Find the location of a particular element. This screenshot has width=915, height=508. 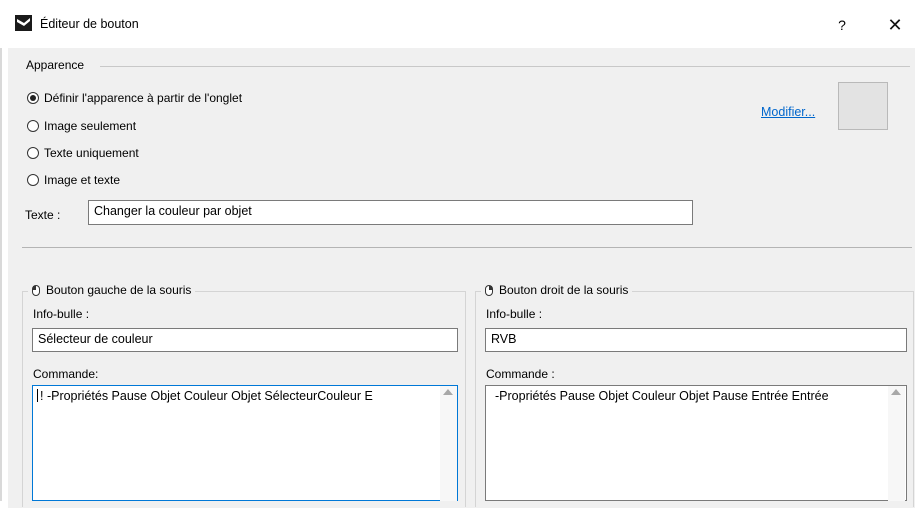

radio-text-only: Texte uniquement is located at coordinates (83, 153).